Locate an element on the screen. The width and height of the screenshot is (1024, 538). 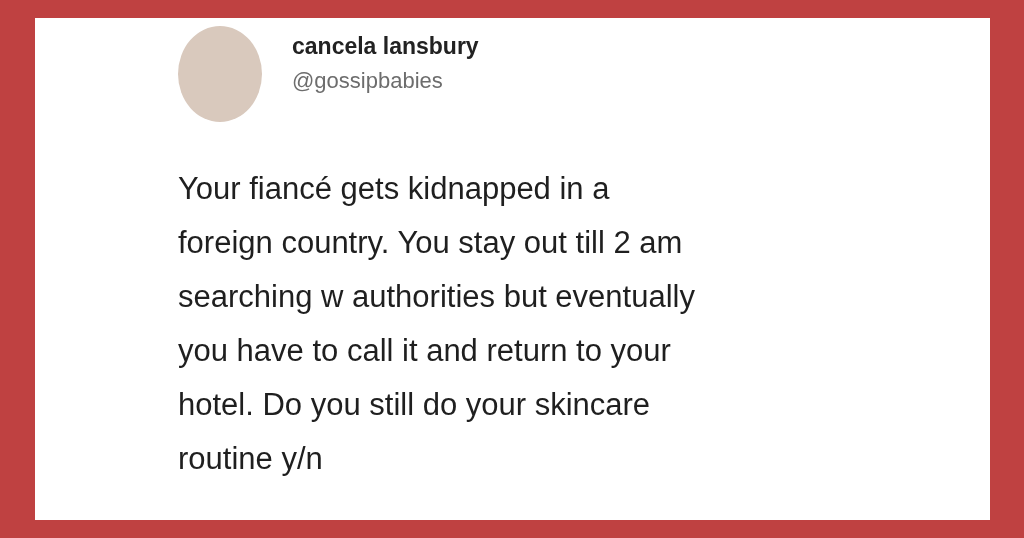
author-name: cancela lansbury is located at coordinates (385, 46).